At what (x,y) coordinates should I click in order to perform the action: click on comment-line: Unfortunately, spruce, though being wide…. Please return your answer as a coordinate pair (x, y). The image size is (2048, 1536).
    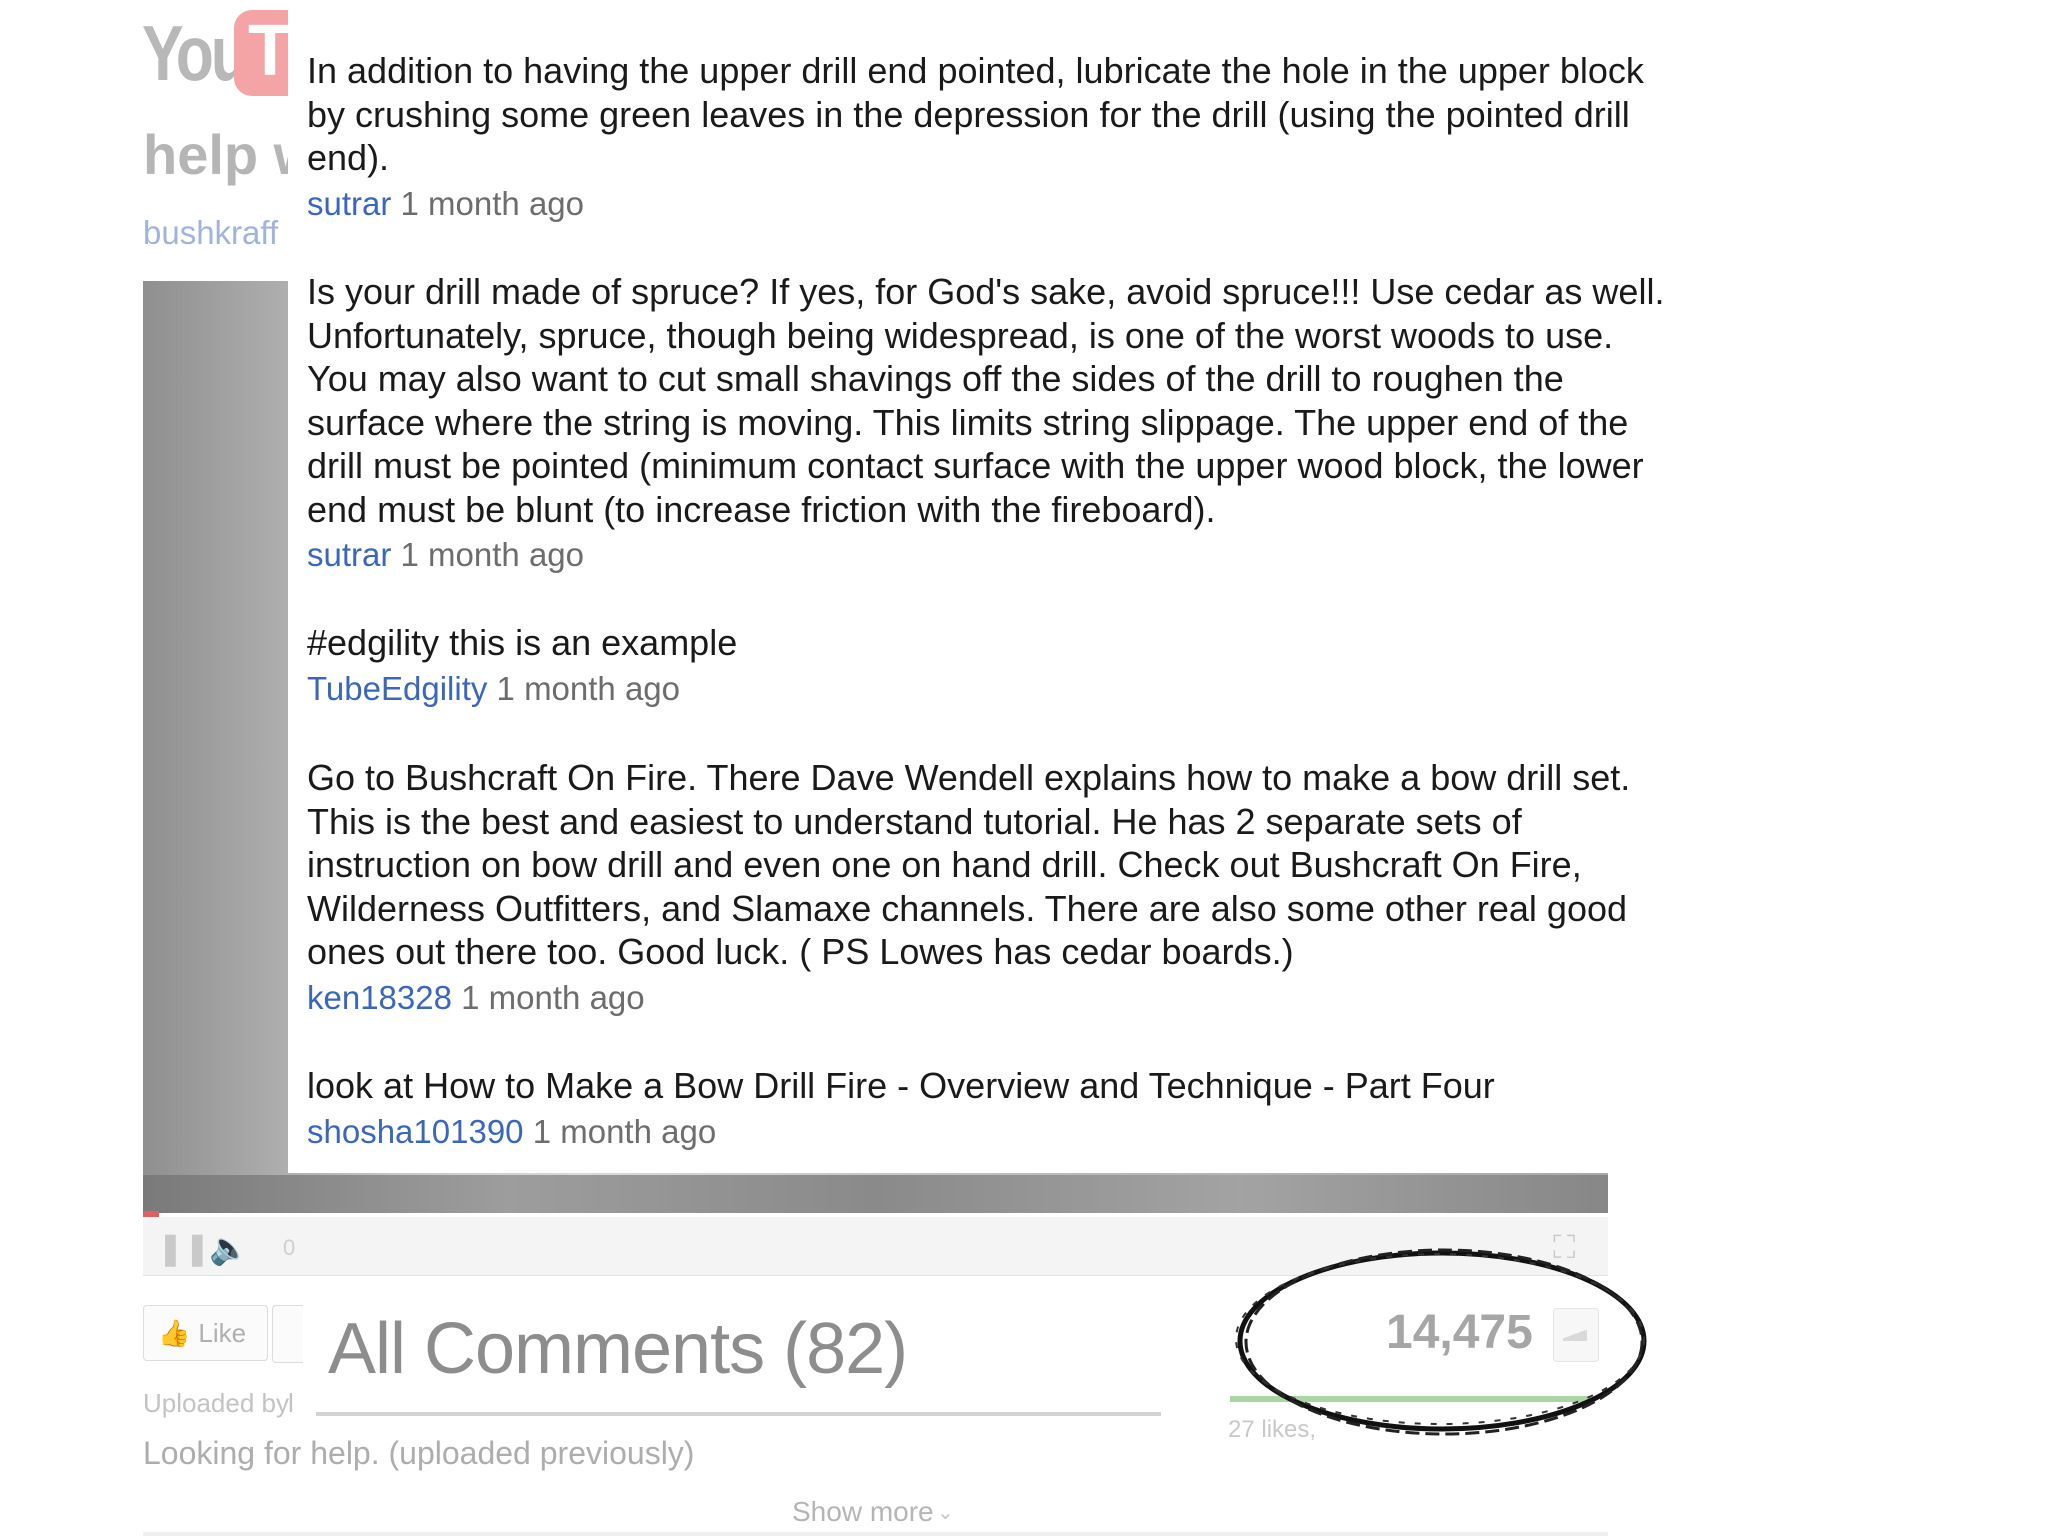
    Looking at the image, I should click on (960, 335).